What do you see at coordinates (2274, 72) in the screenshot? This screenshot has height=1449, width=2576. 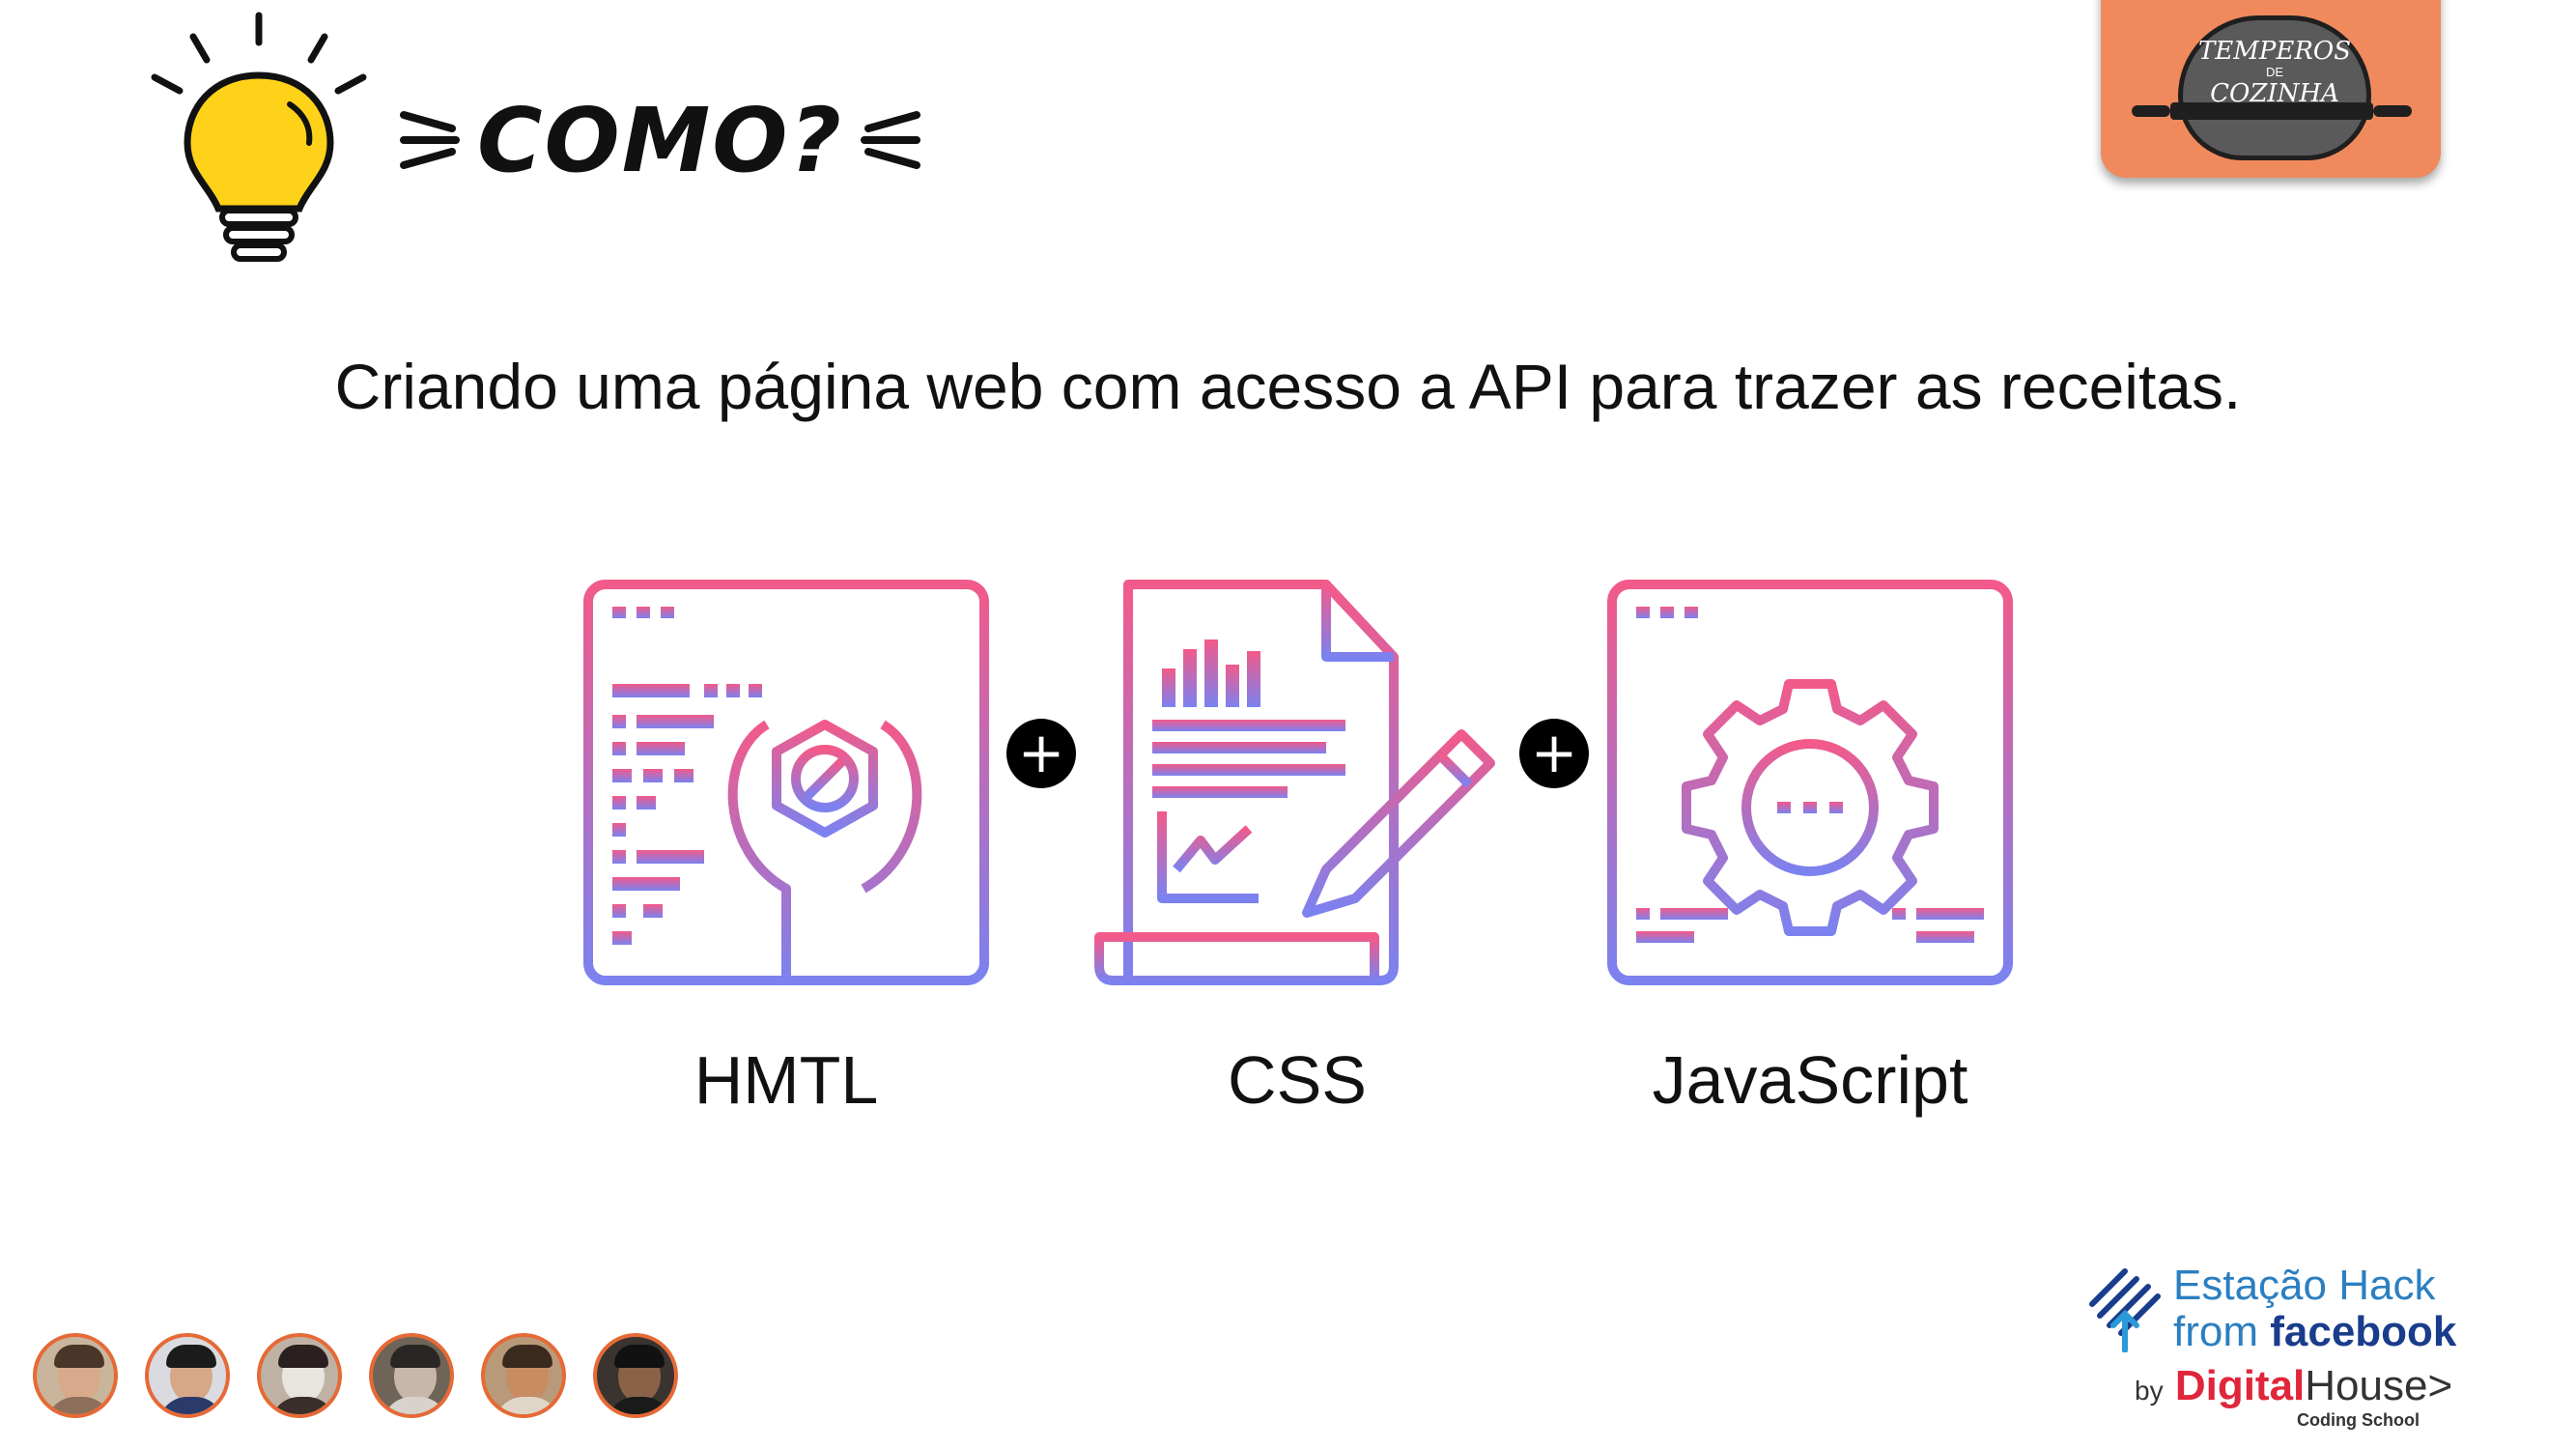 I see `logo-title-line2: DE` at bounding box center [2274, 72].